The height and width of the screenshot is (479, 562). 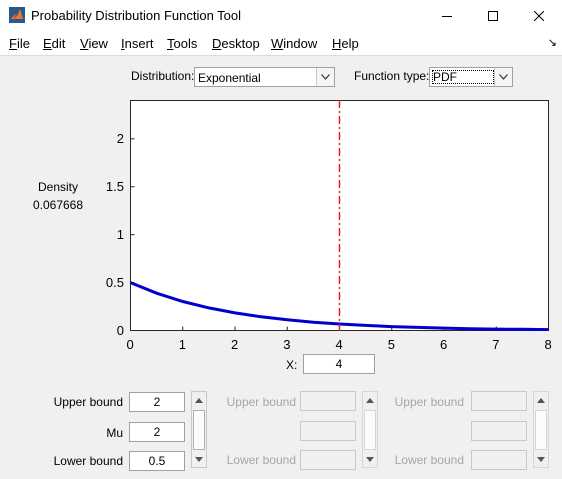 I want to click on x-tick-label: 0, so click(x=130, y=344).